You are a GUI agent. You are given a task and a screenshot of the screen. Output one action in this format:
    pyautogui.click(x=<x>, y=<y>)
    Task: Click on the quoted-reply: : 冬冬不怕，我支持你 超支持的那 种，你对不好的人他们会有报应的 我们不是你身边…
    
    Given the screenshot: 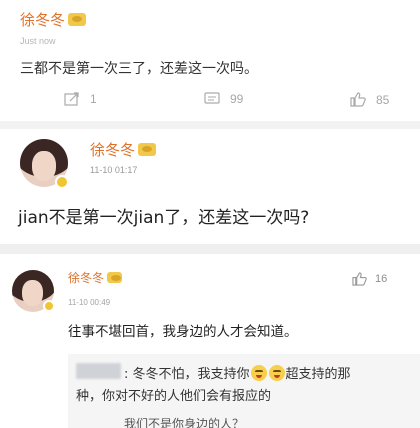 What is the action you would take?
    pyautogui.click(x=244, y=391)
    